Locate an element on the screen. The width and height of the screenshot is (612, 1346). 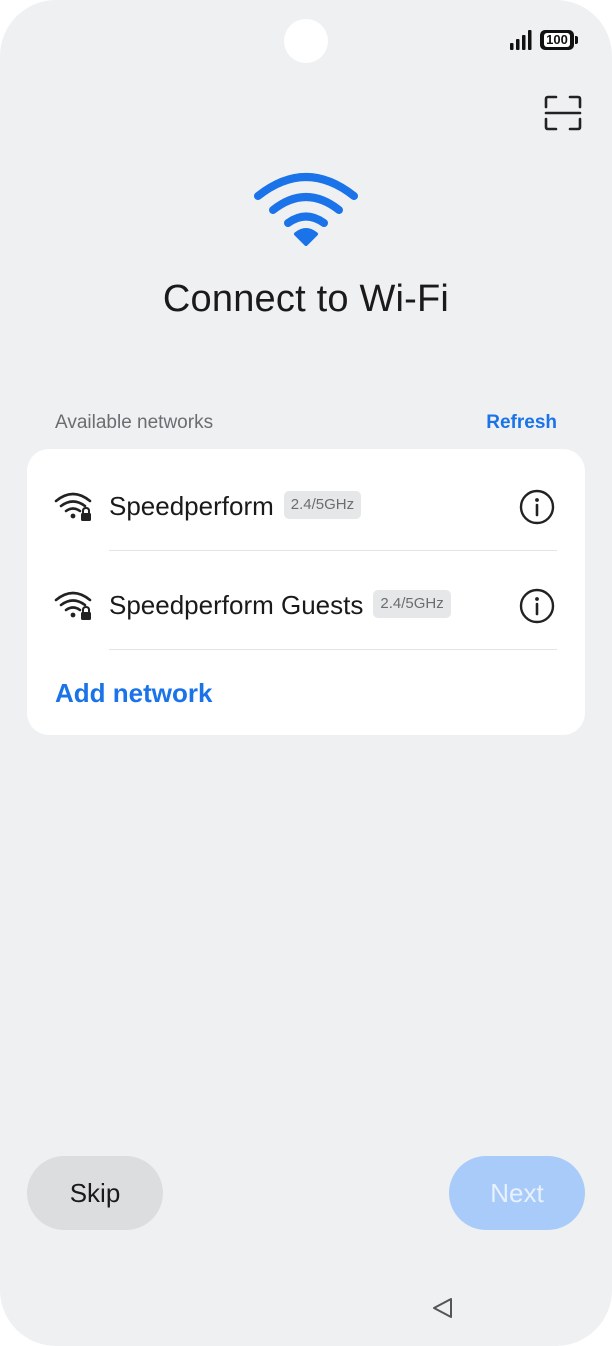
qr-scan-icon is located at coordinates (563, 113).